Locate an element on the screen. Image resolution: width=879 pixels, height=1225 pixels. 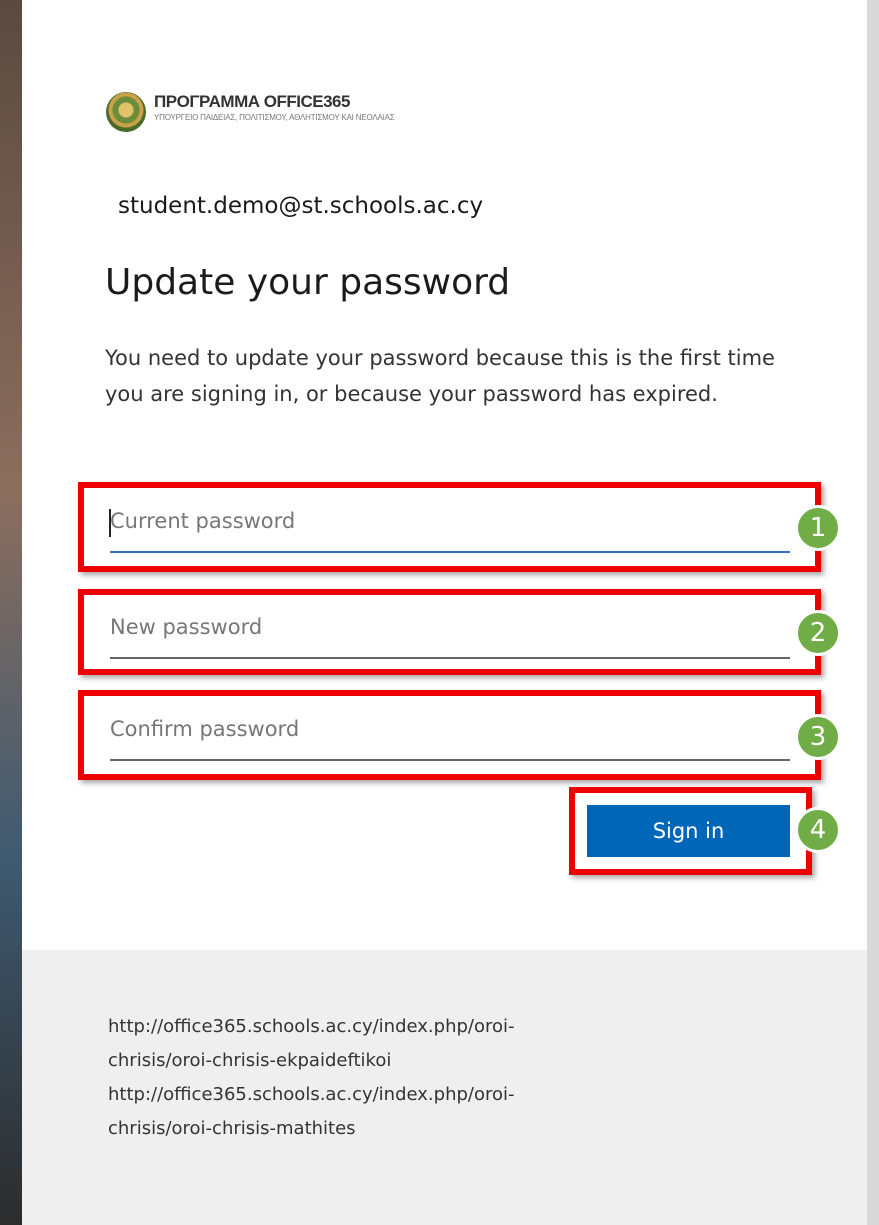
text-caret is located at coordinates (110, 523).